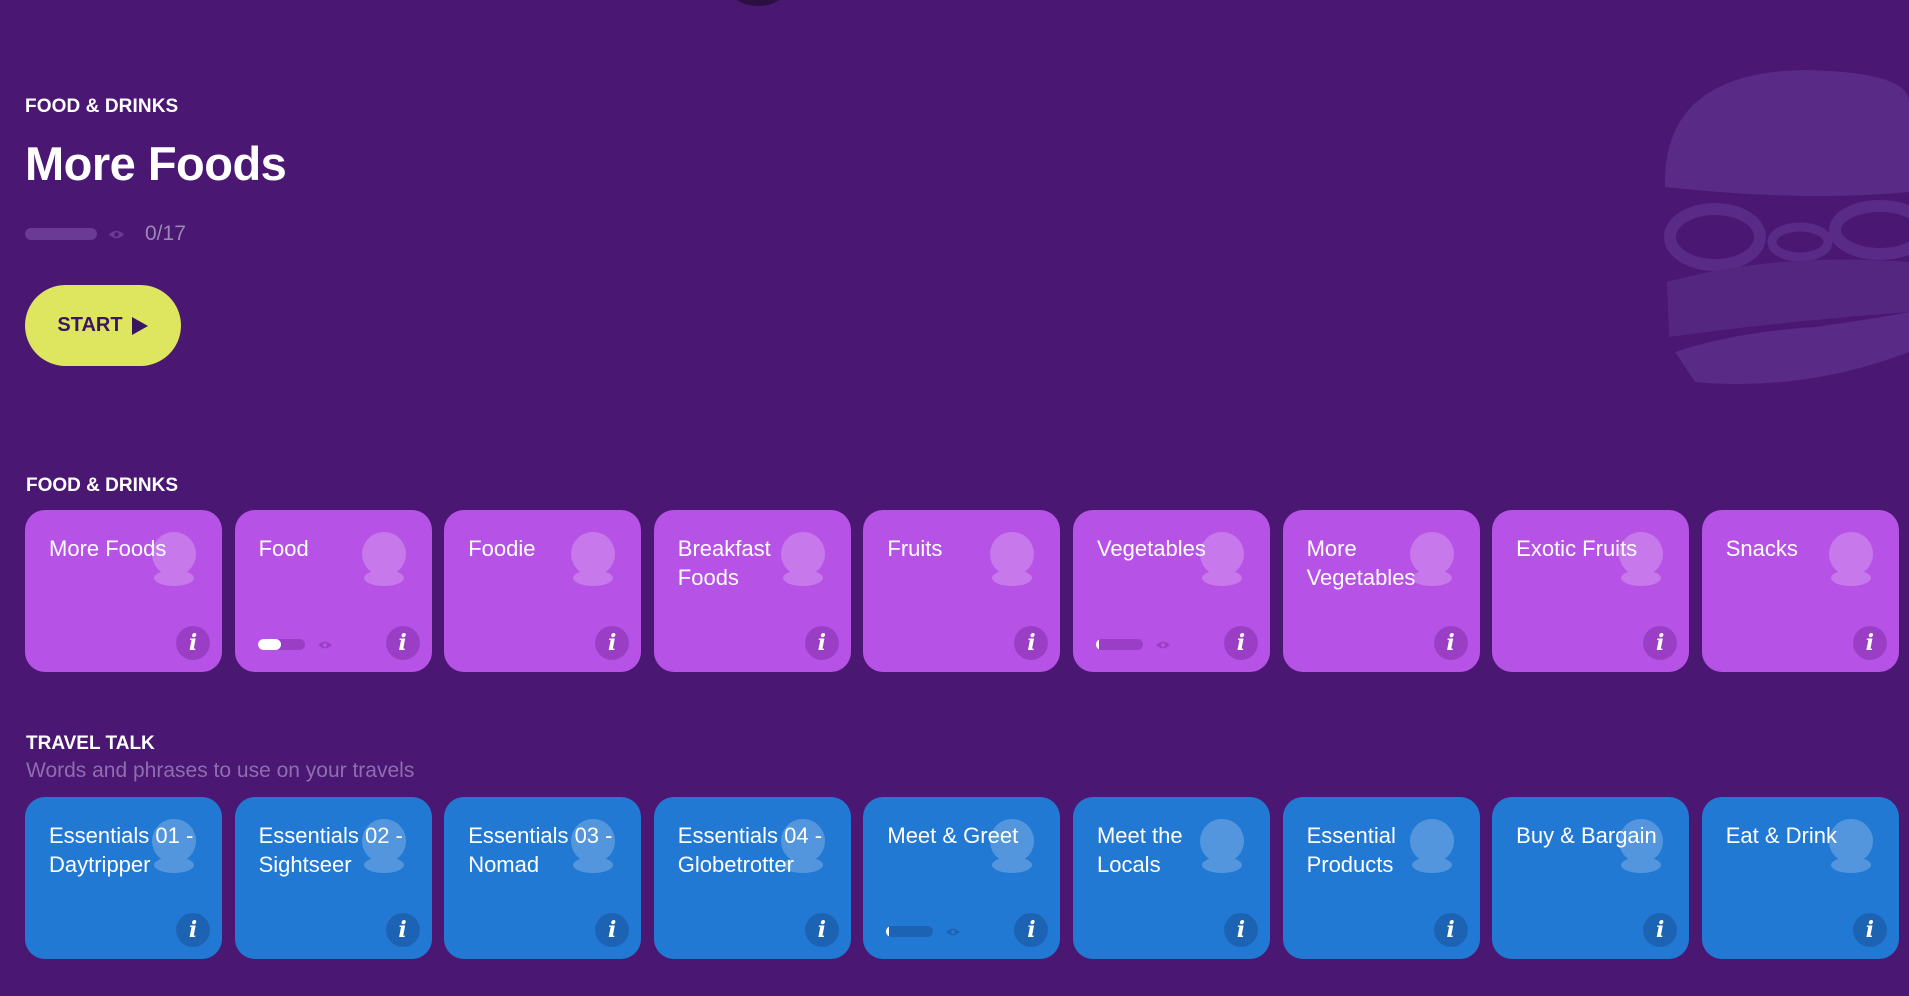 The width and height of the screenshot is (1909, 996). Describe the element at coordinates (1381, 878) in the screenshot. I see `lesson-card: Essential Products i` at that location.